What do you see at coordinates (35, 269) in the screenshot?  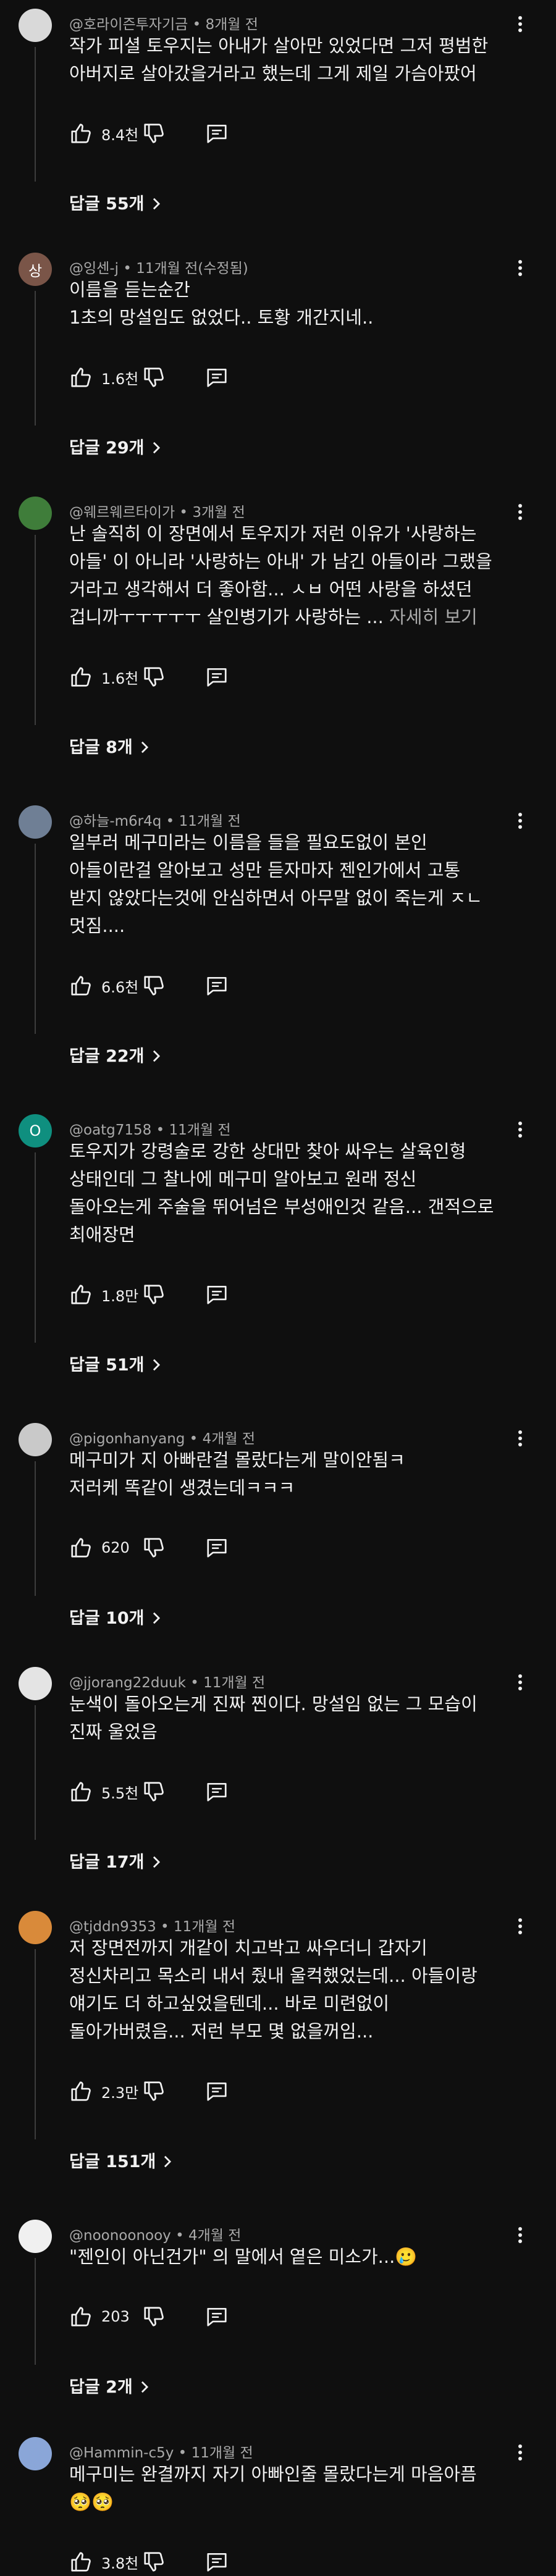 I see `avatar: 상` at bounding box center [35, 269].